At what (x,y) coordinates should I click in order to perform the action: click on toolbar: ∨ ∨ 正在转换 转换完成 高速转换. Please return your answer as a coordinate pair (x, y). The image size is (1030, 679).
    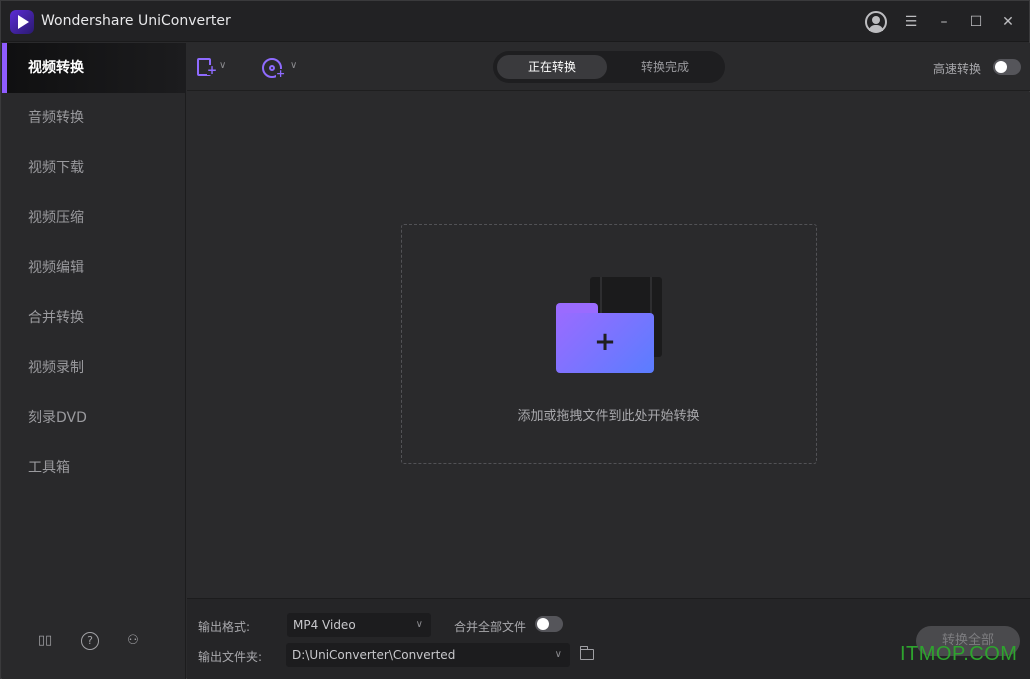
    Looking at the image, I should click on (608, 67).